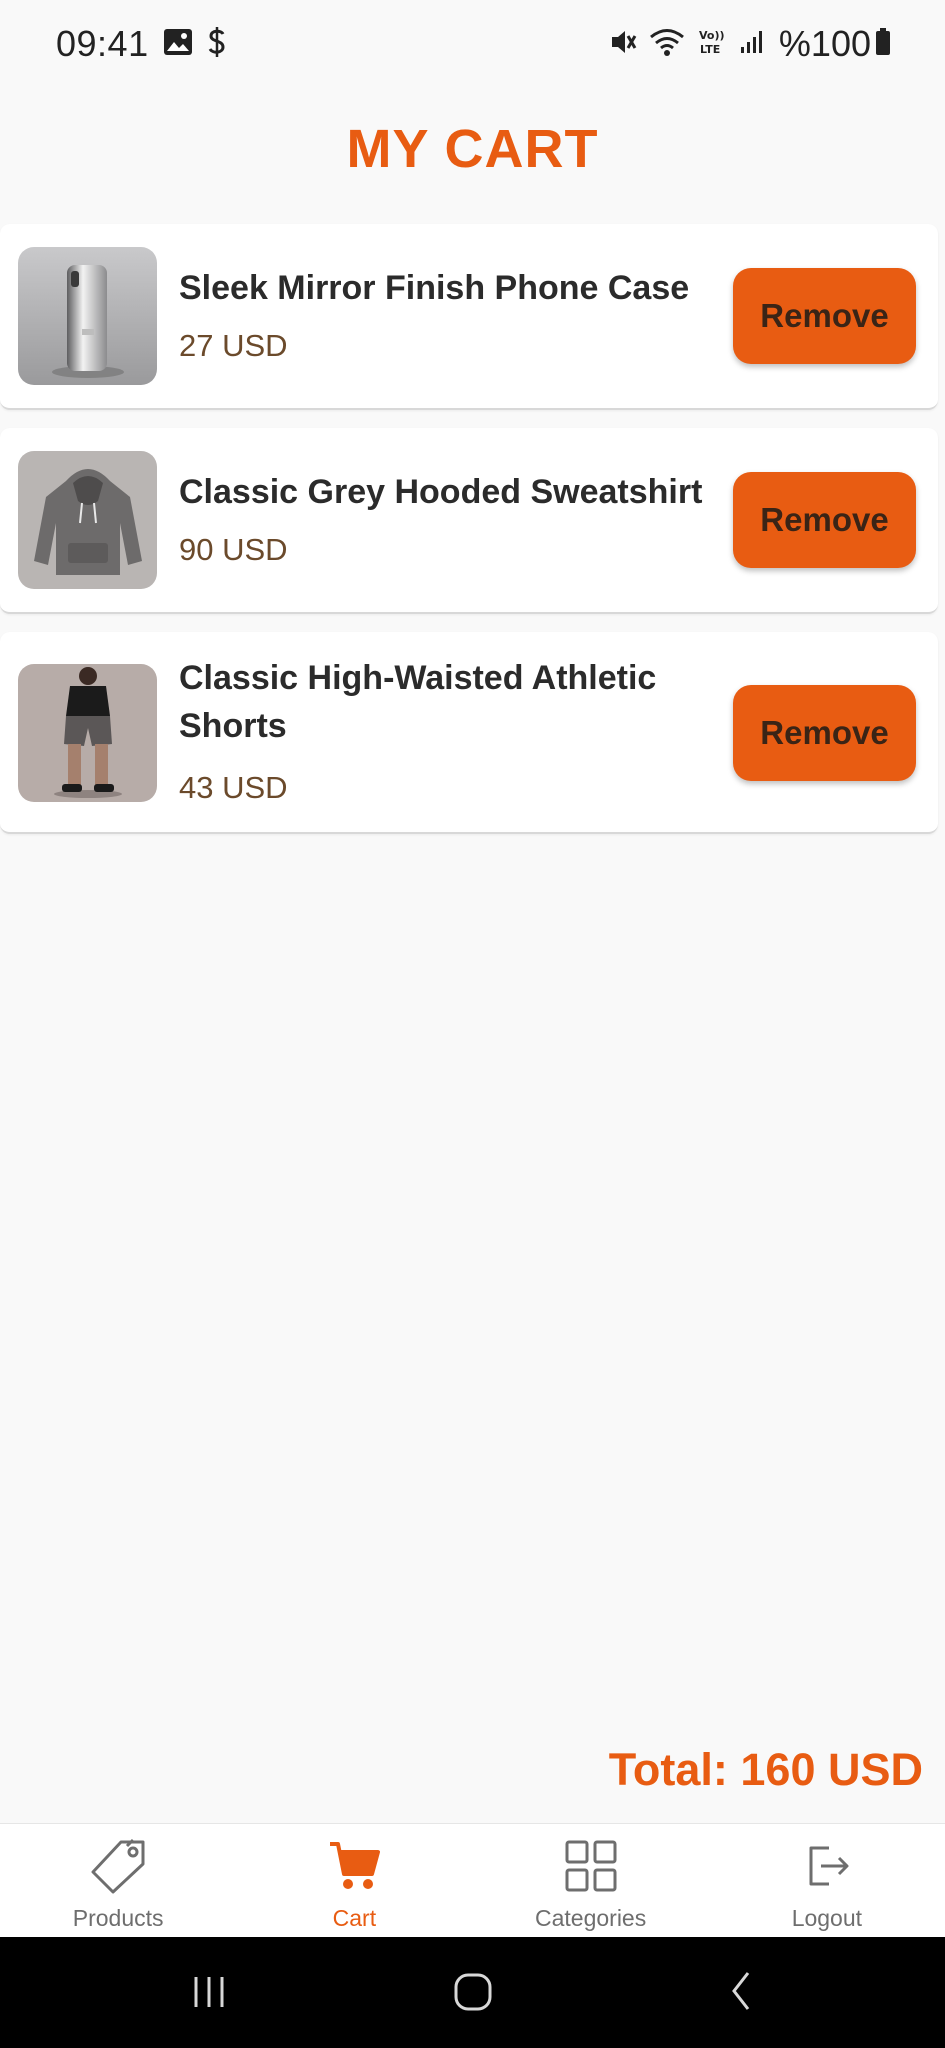  I want to click on bottom-nav: Products Cart Categories Logout, so click(472, 1880).